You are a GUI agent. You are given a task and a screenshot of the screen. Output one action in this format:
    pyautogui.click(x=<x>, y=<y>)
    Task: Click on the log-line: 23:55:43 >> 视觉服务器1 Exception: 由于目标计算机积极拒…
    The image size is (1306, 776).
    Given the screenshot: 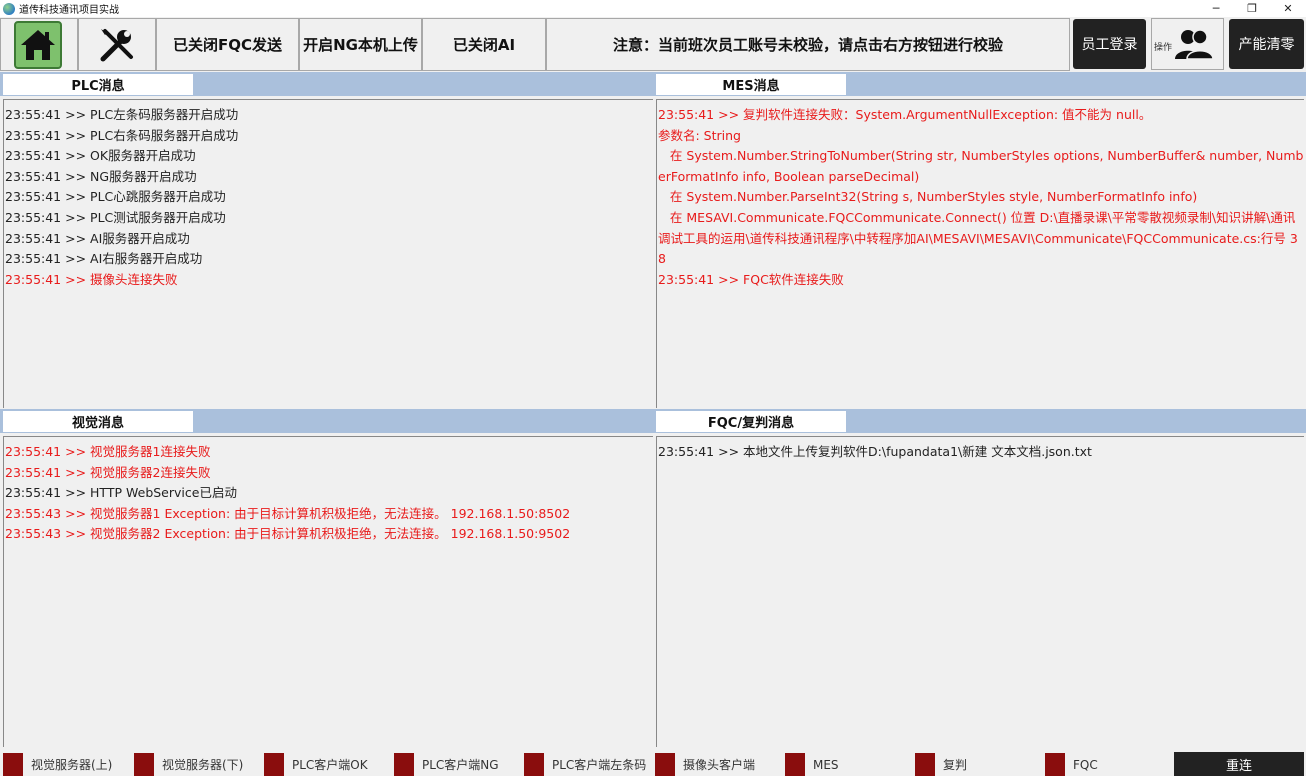 What is the action you would take?
    pyautogui.click(x=288, y=513)
    